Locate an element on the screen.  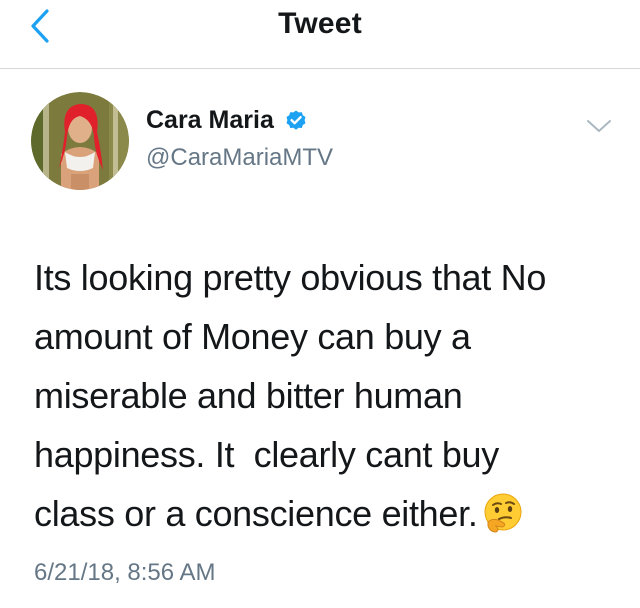
chevron-down-icon is located at coordinates (599, 126).